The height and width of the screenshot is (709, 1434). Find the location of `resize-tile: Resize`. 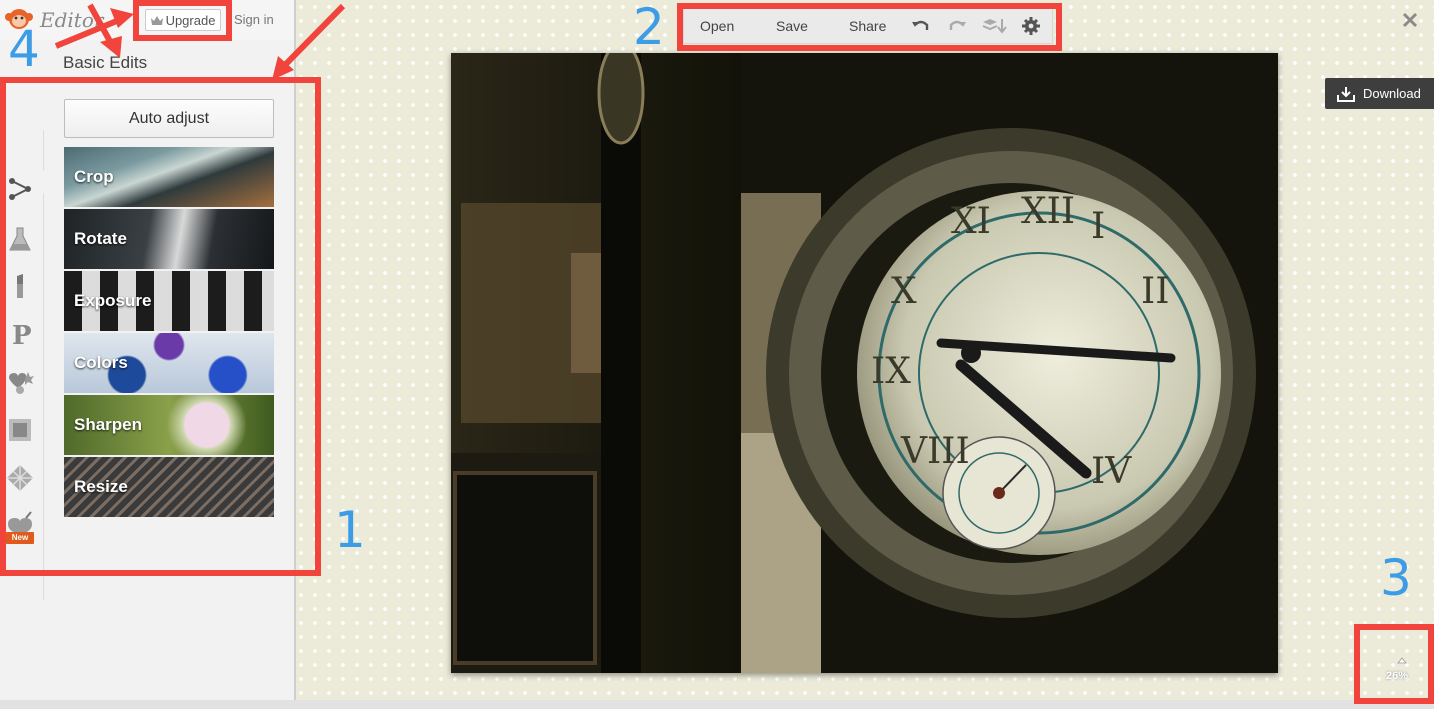

resize-tile: Resize is located at coordinates (169, 487).